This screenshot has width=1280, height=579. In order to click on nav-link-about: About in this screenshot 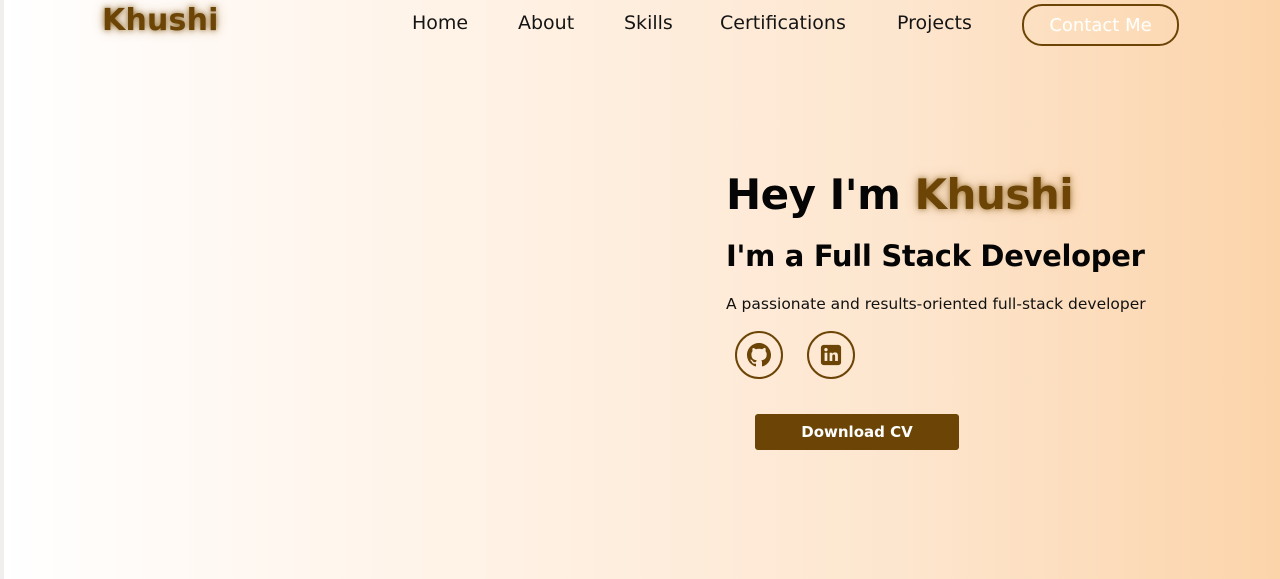, I will do `click(546, 23)`.